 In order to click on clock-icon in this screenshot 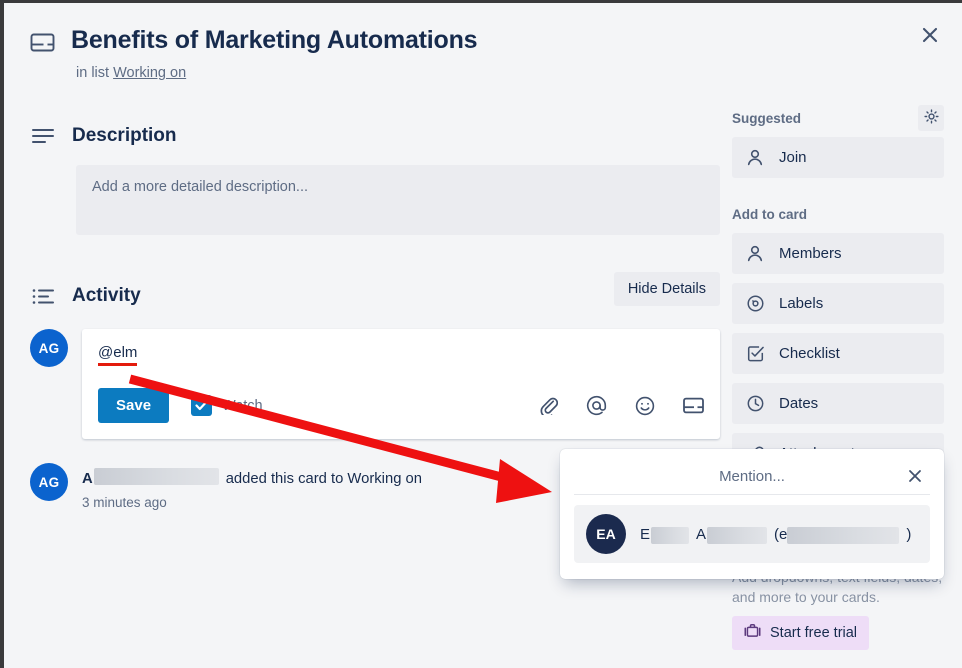, I will do `click(755, 403)`.